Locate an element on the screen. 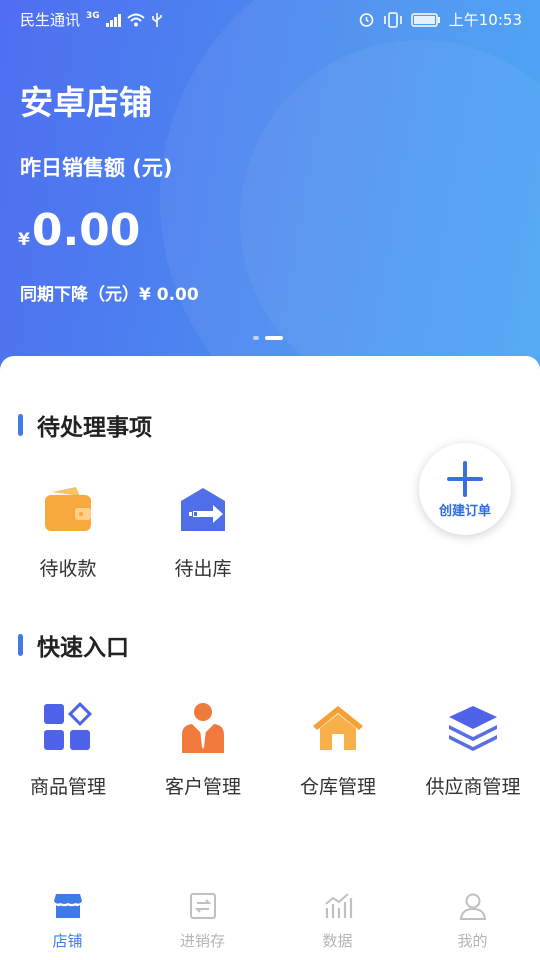  tab-store: 店铺 is located at coordinates (67, 921).